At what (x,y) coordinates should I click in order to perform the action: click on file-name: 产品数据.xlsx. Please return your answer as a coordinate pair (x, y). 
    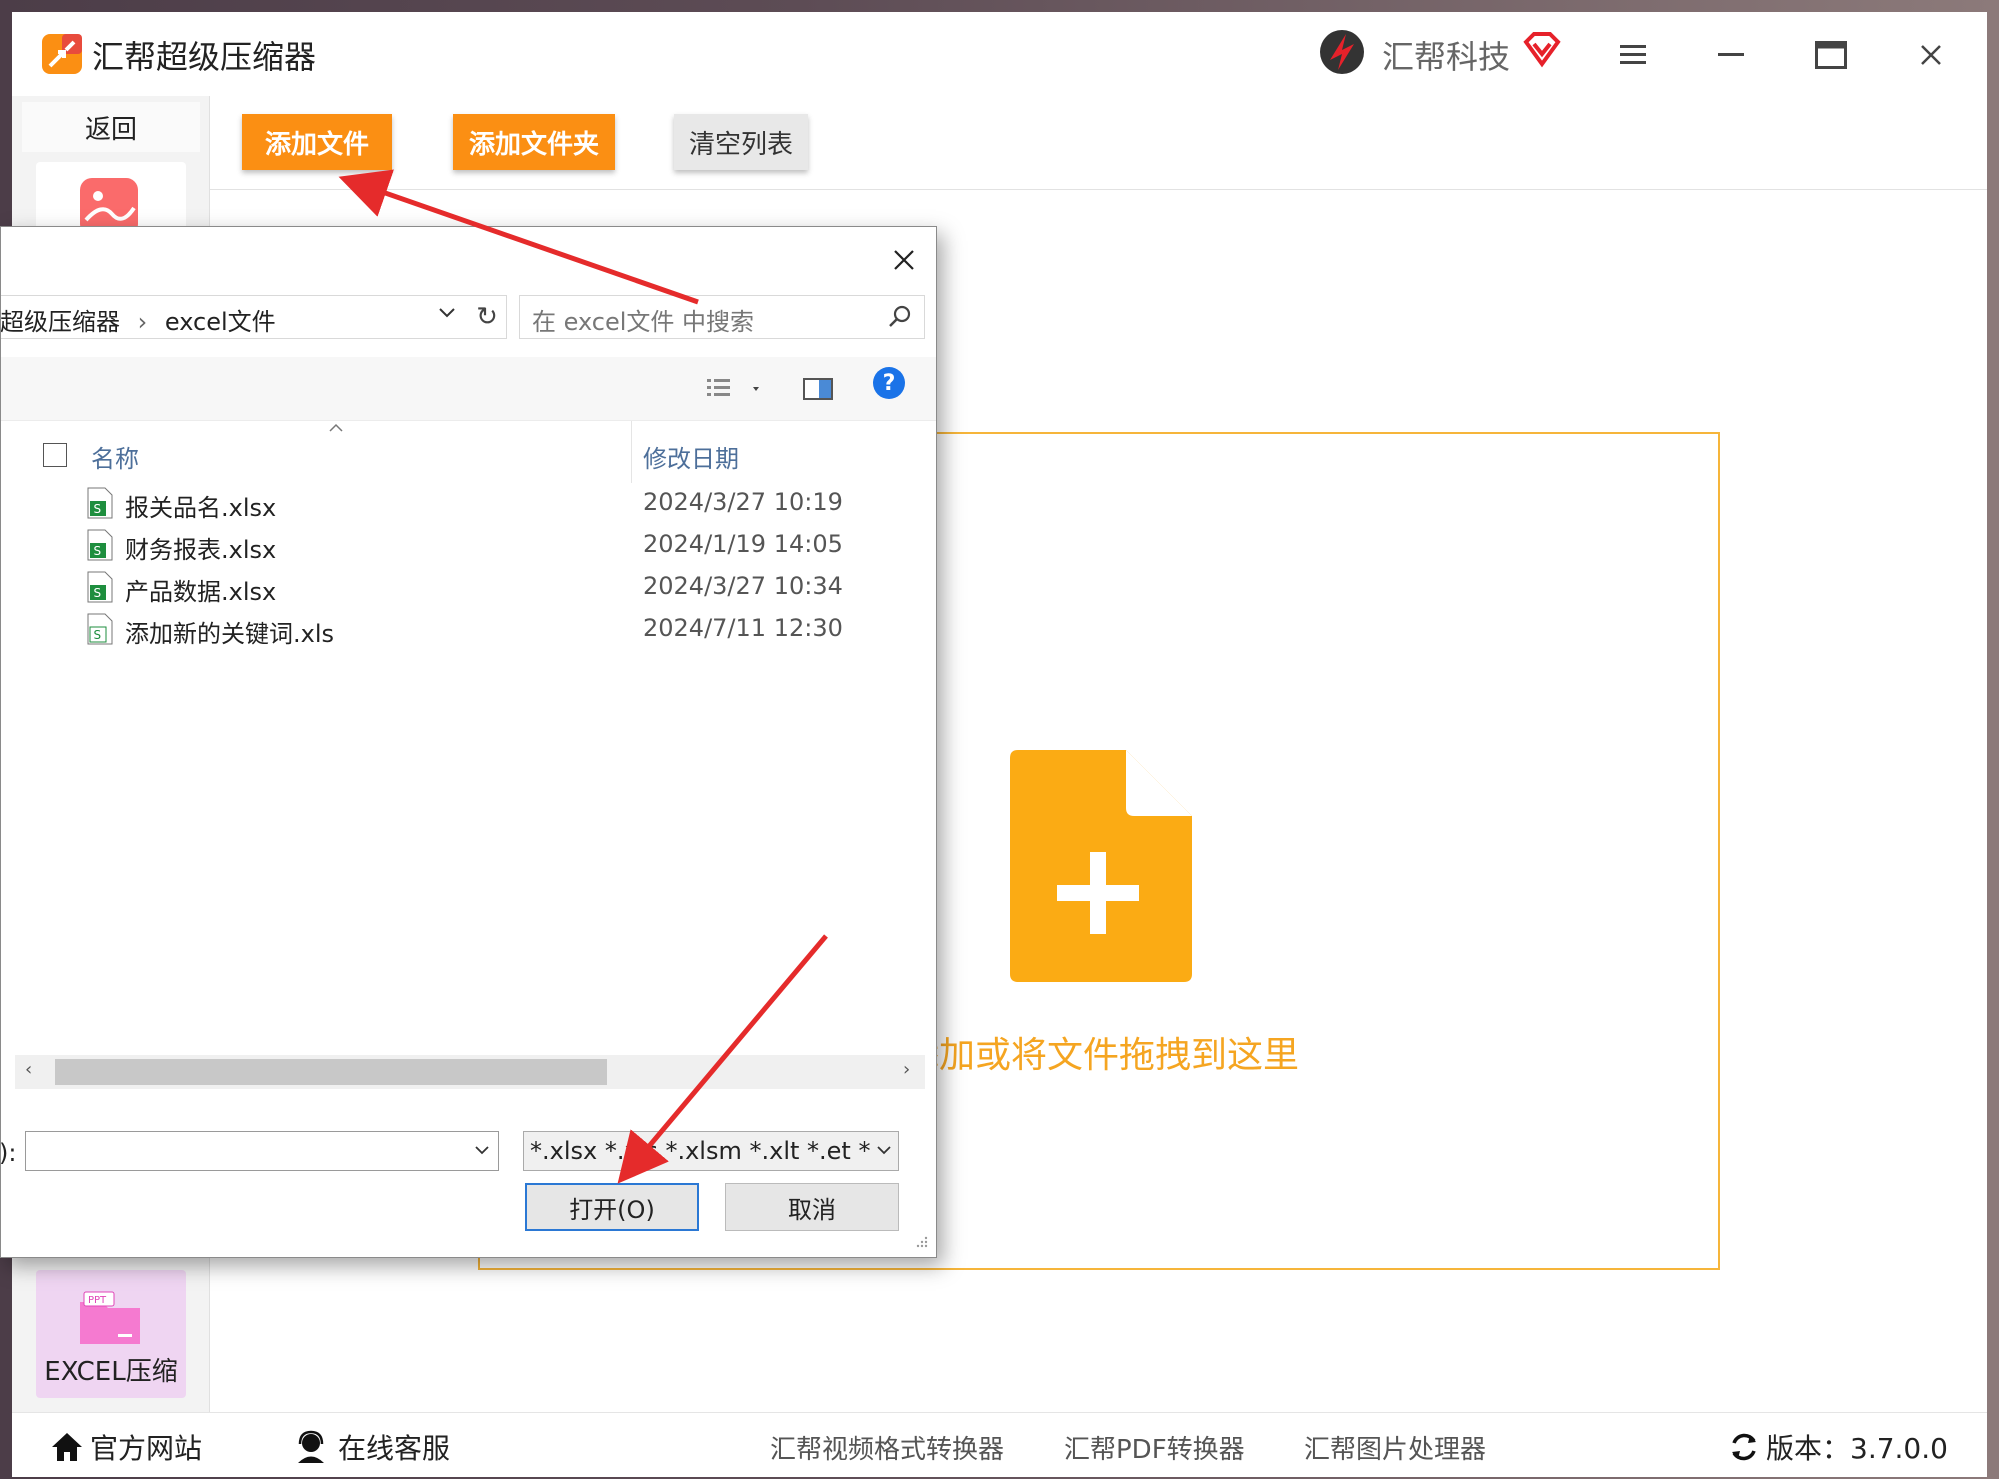
    Looking at the image, I should click on (201, 592).